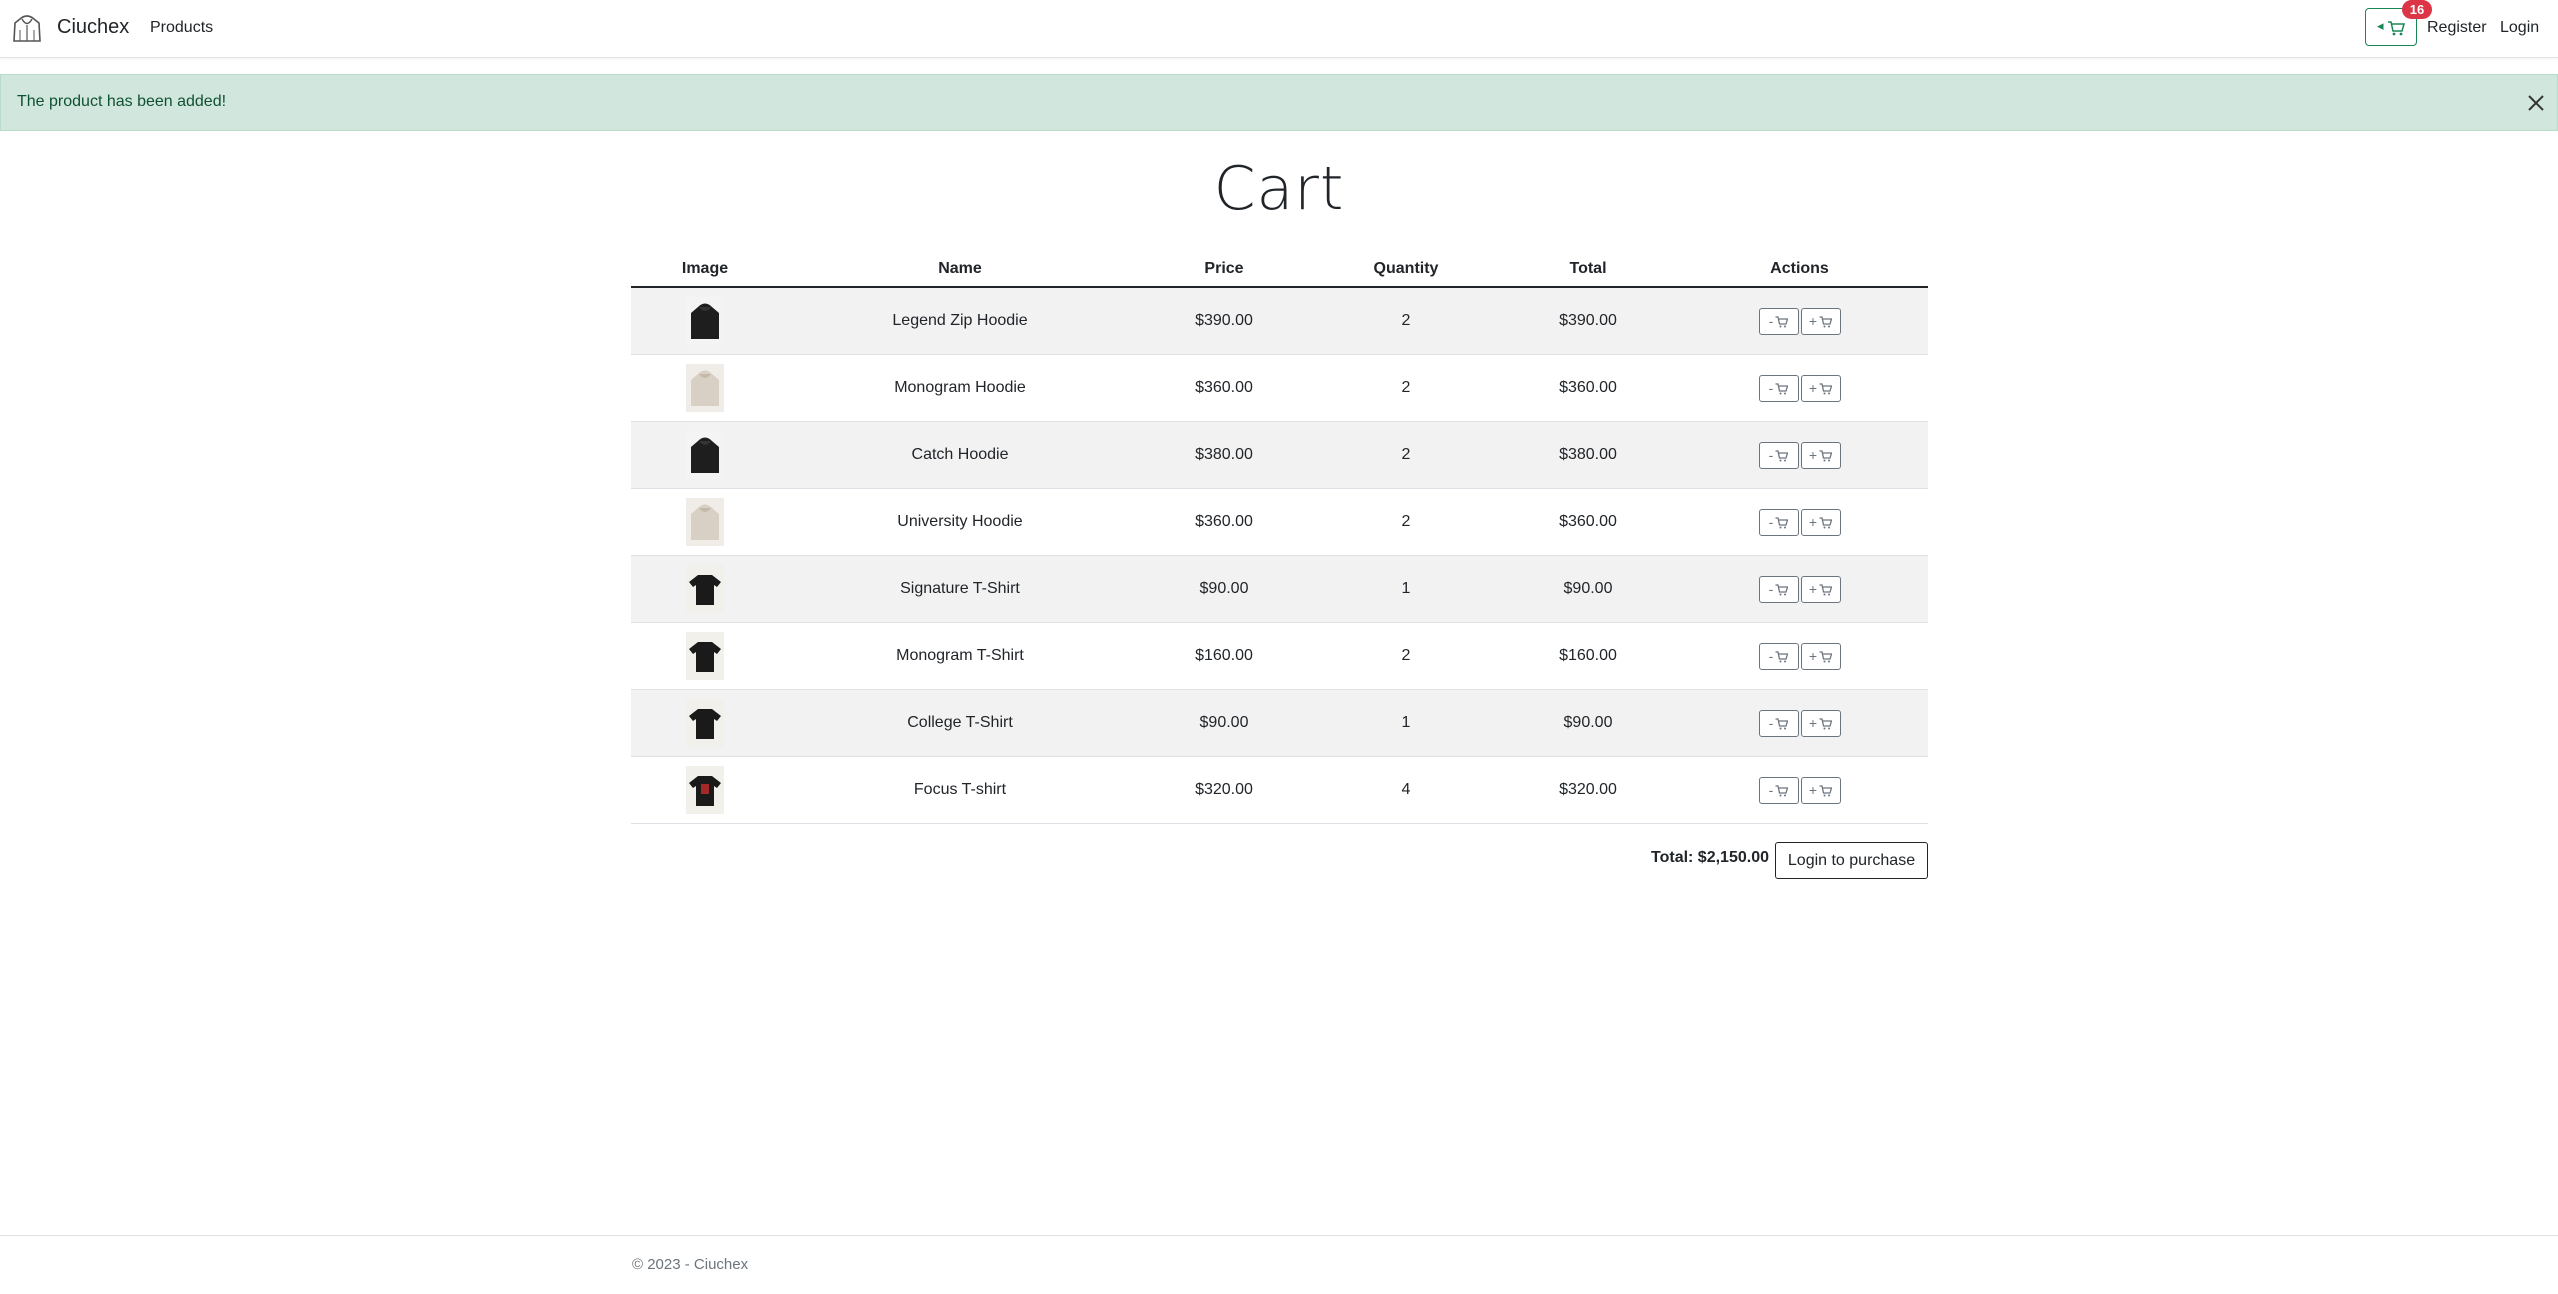  Describe the element at coordinates (1588, 388) in the screenshot. I see `product-total: $360.00` at that location.